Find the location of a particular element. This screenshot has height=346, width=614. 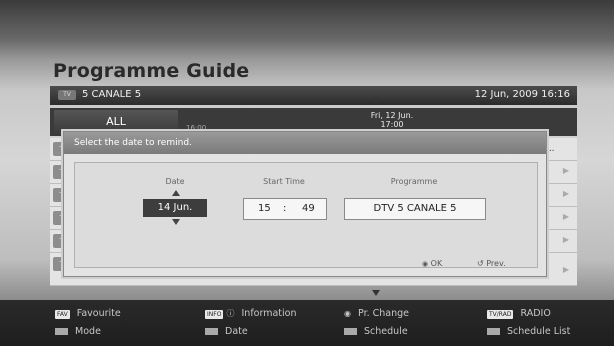

info-circle-icon: ⓘ is located at coordinates (230, 313).